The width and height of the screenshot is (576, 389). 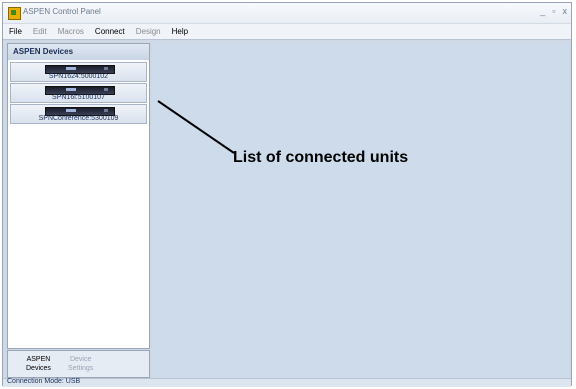 I want to click on tab-label-line2: Devices, so click(x=38, y=368).